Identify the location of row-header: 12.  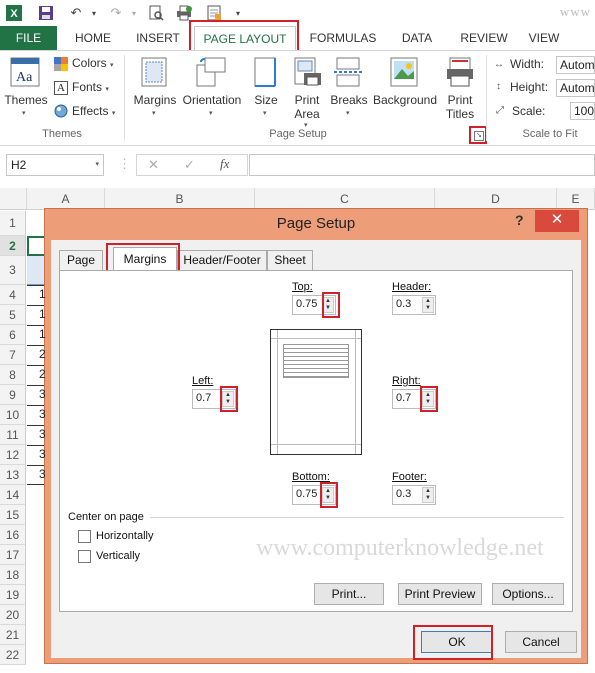
(13, 455).